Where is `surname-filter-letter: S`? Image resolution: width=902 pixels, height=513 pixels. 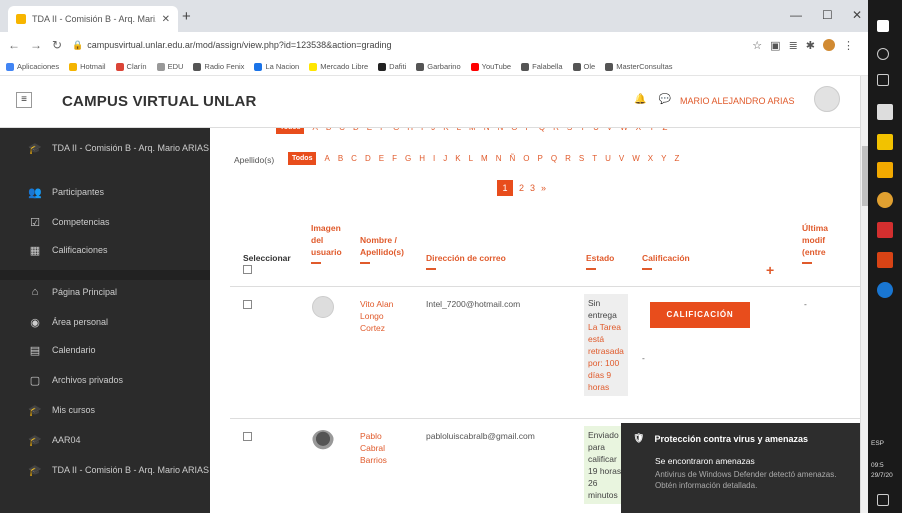 surname-filter-letter: S is located at coordinates (581, 158).